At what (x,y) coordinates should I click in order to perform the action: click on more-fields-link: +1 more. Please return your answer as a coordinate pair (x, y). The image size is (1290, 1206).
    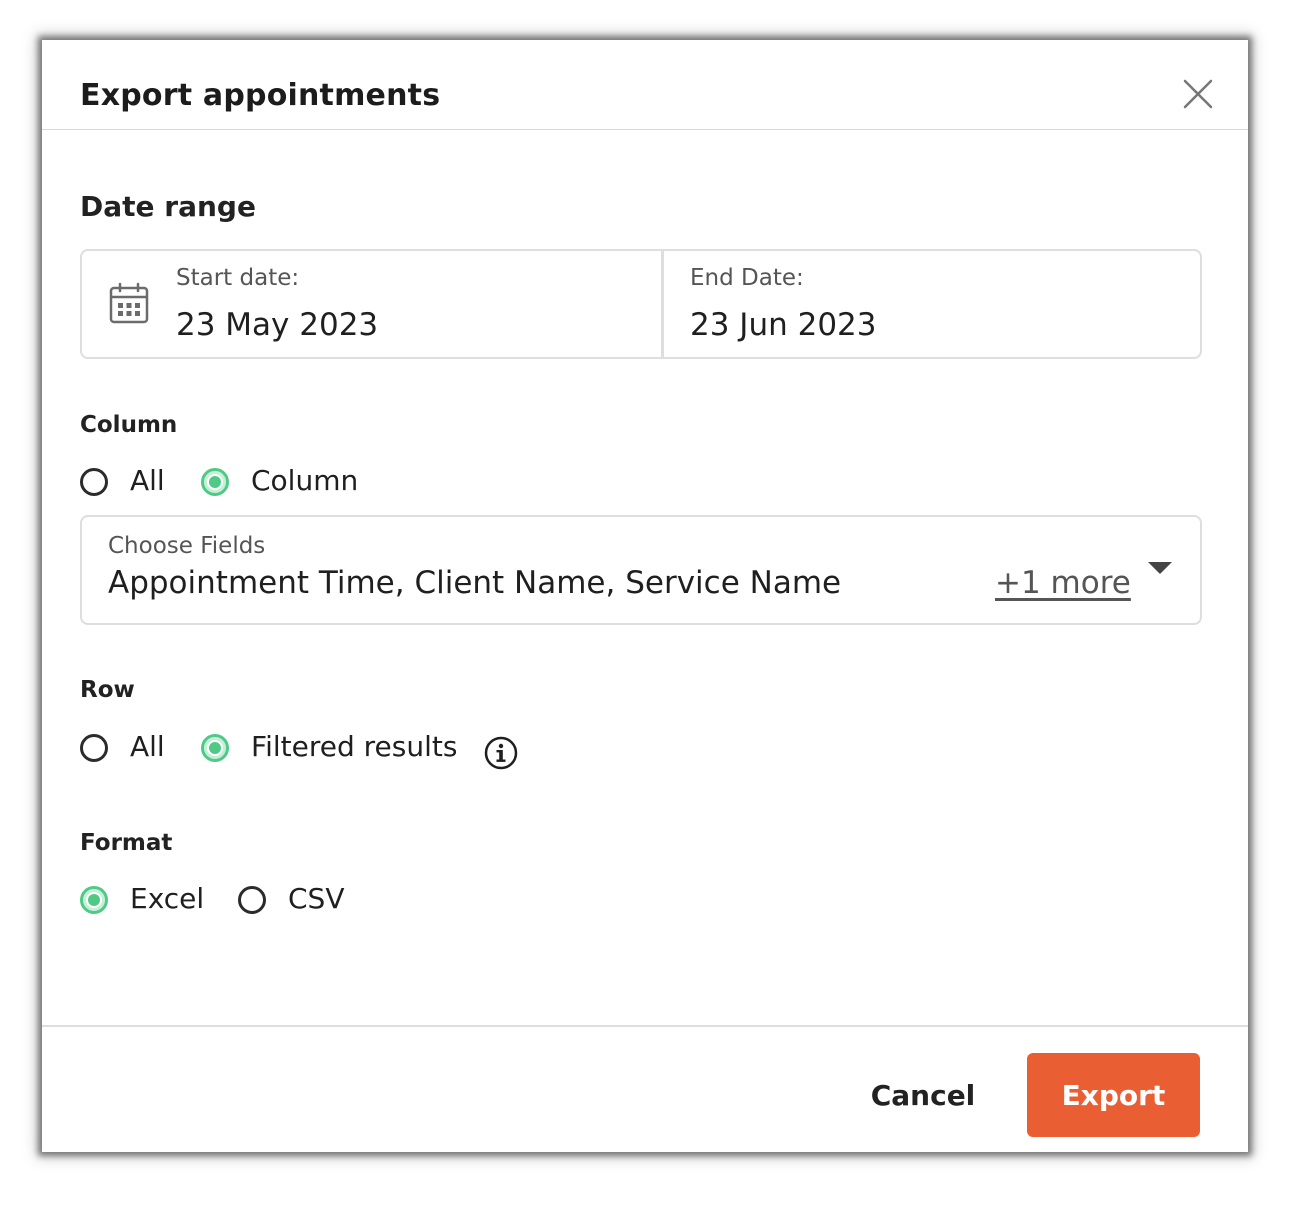
    Looking at the image, I should click on (1063, 583).